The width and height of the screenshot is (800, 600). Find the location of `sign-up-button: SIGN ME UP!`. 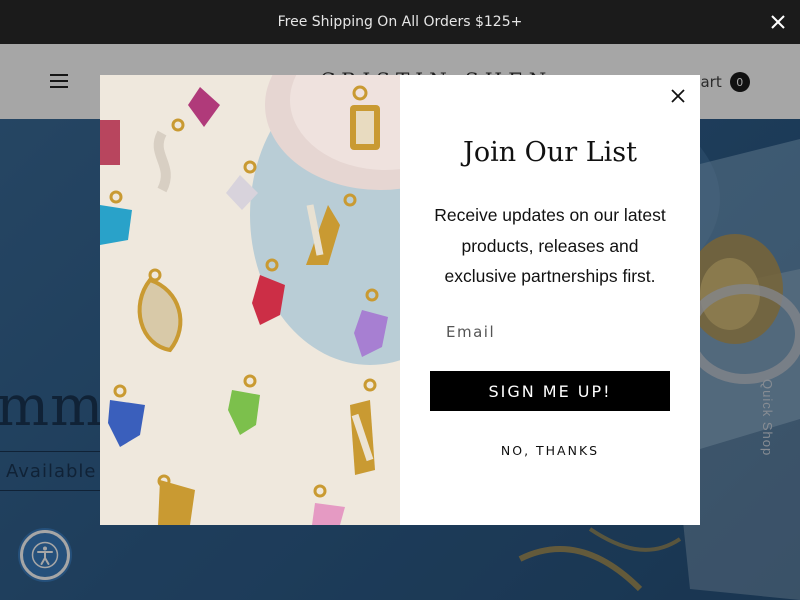

sign-up-button: SIGN ME UP! is located at coordinates (550, 391).